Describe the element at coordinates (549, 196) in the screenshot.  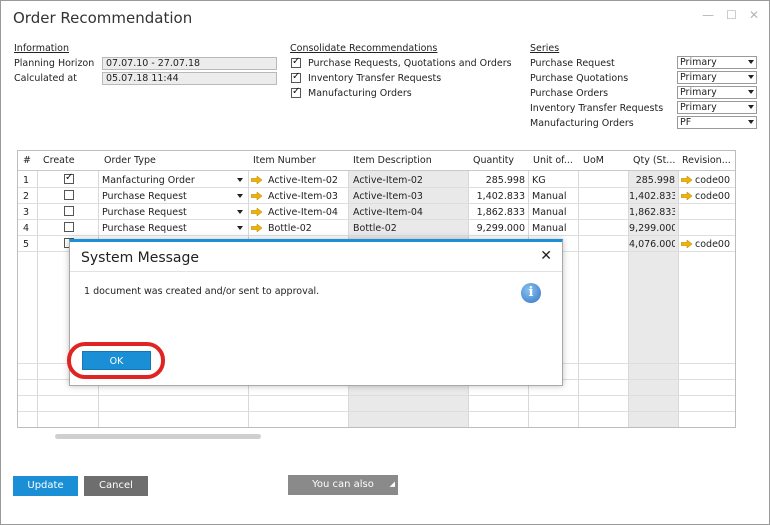
I see `row-2-unit: Manual` at that location.